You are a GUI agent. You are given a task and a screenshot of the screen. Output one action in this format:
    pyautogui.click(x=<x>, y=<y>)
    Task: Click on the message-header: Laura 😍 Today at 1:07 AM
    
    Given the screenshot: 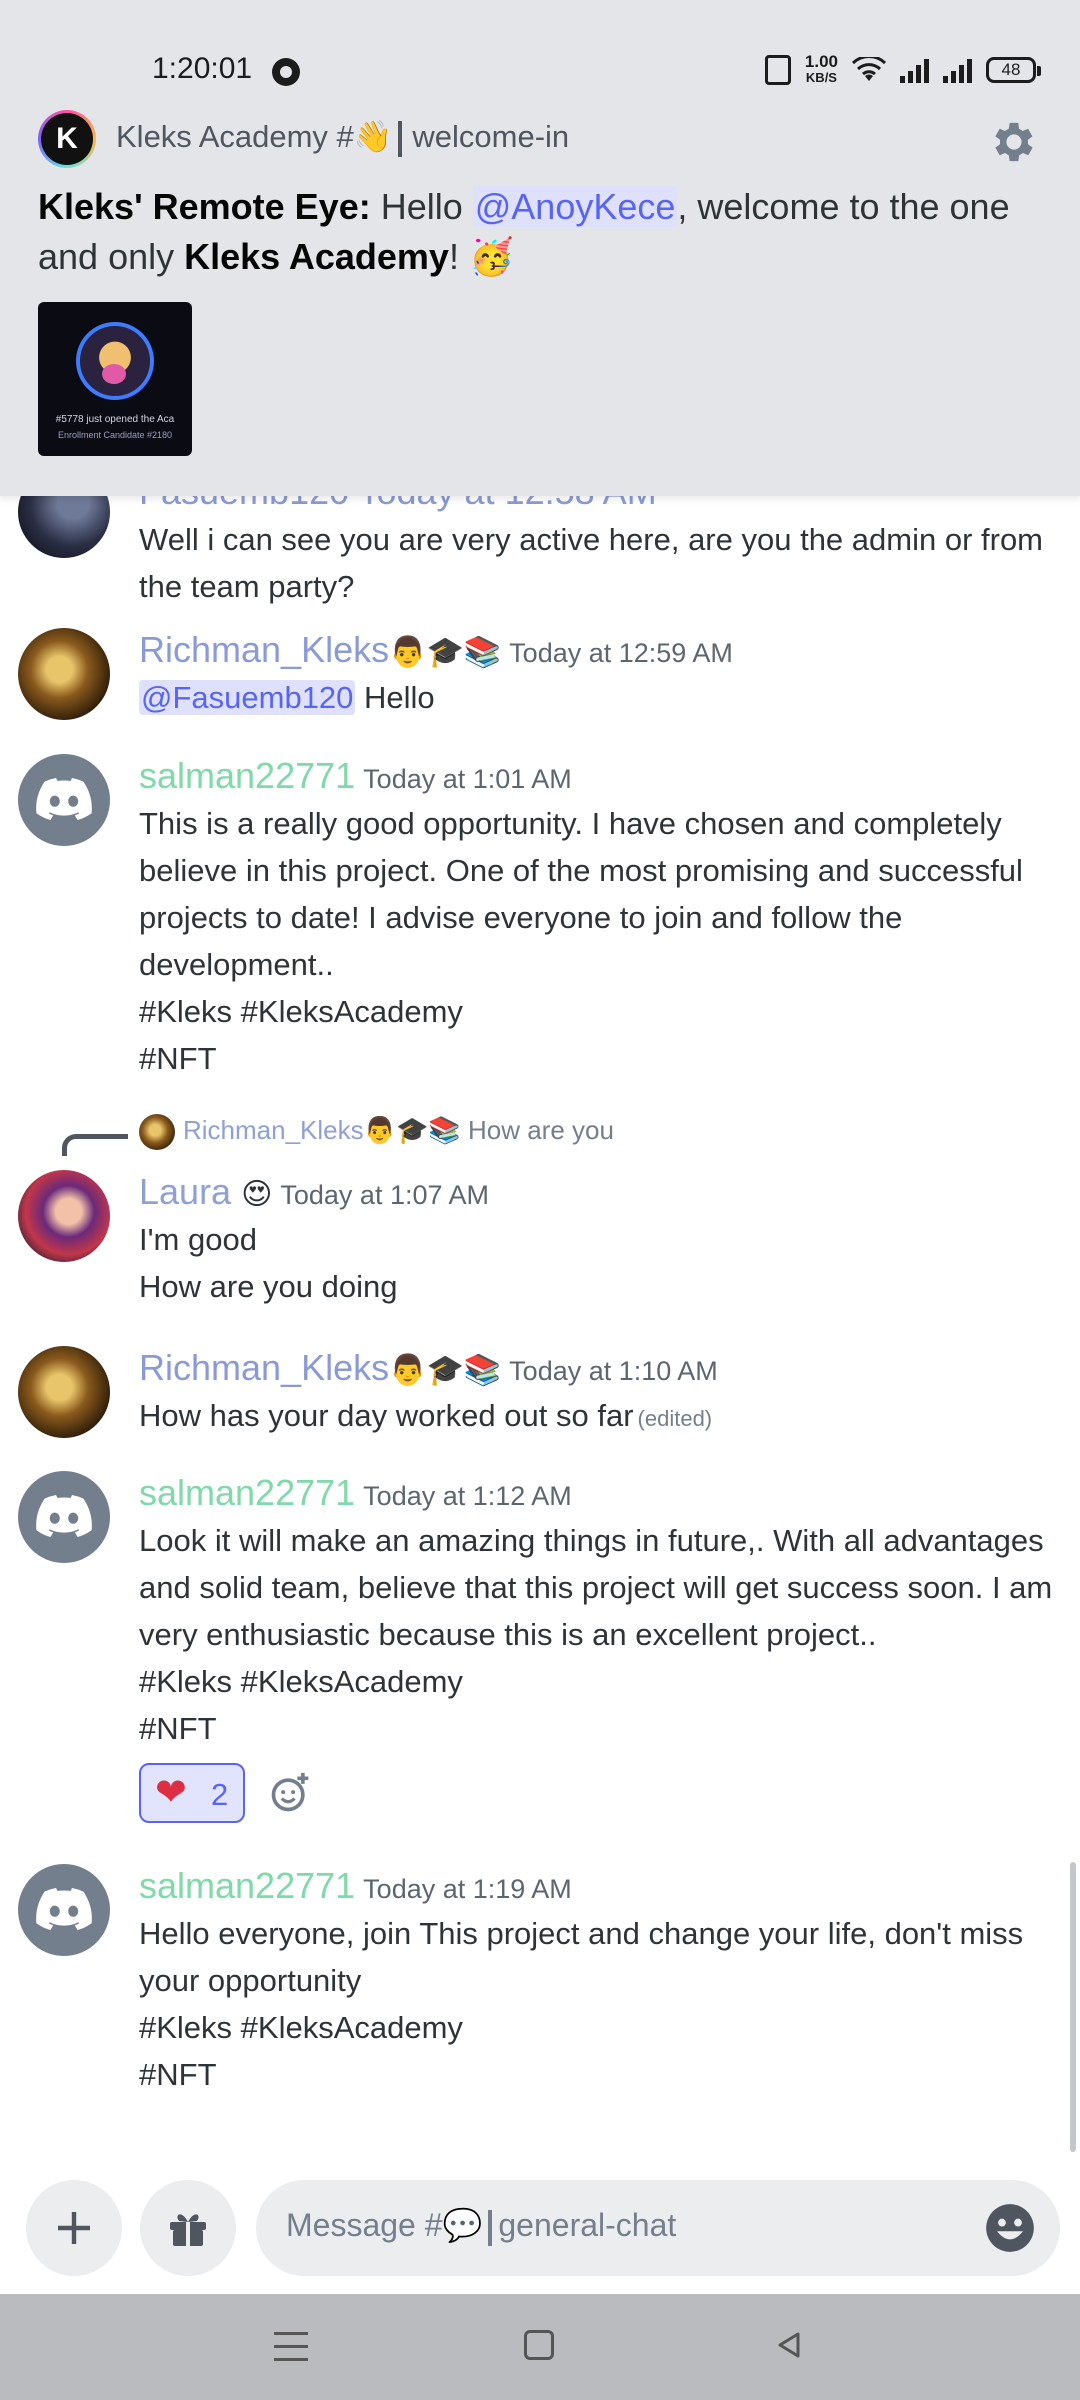 What is the action you would take?
    pyautogui.click(x=314, y=1193)
    